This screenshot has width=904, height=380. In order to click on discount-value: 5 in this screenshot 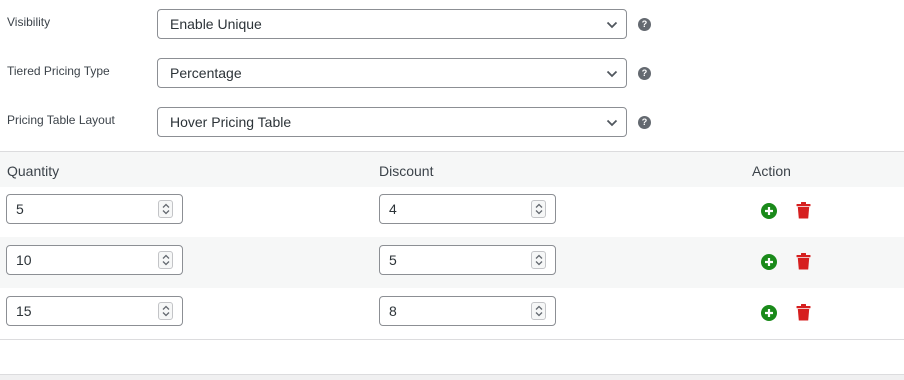, I will do `click(393, 260)`.